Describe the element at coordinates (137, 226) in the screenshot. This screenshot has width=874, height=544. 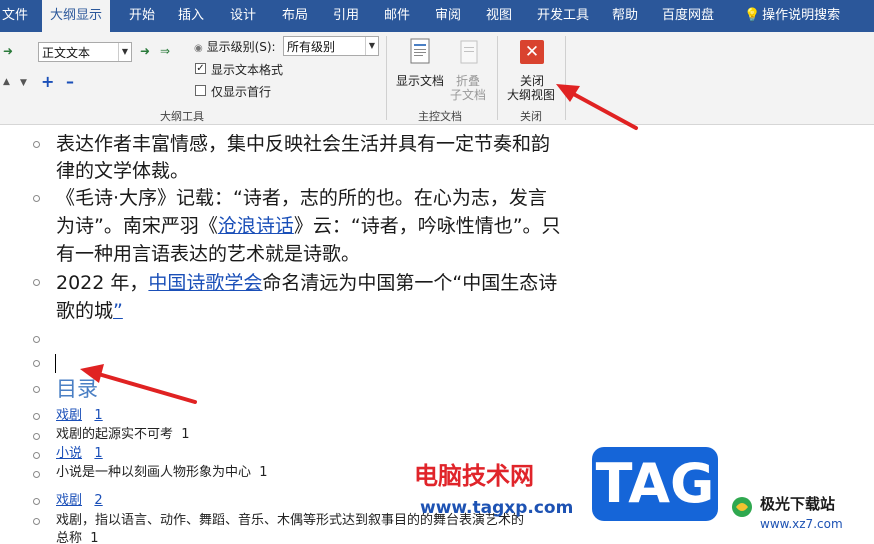
I see `paragraph-2-text-a: 为诗”。南宋严羽《` at that location.